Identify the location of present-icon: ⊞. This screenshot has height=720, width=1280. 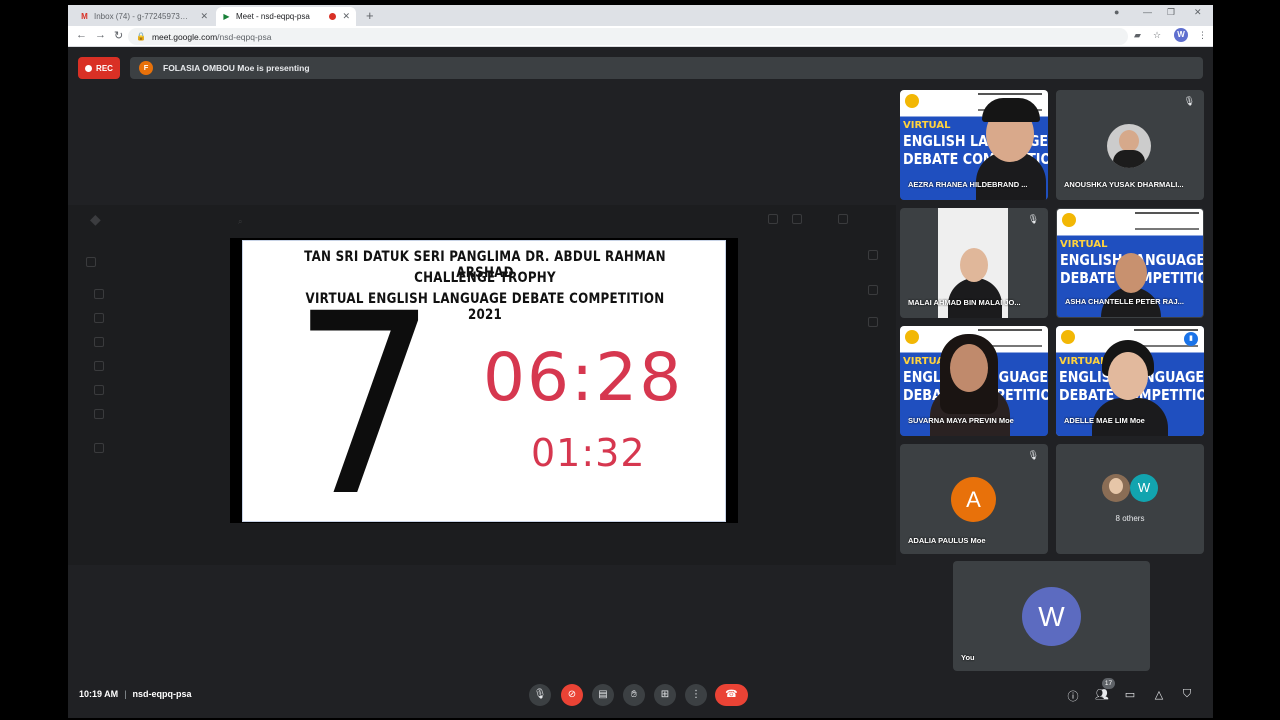
(665, 694).